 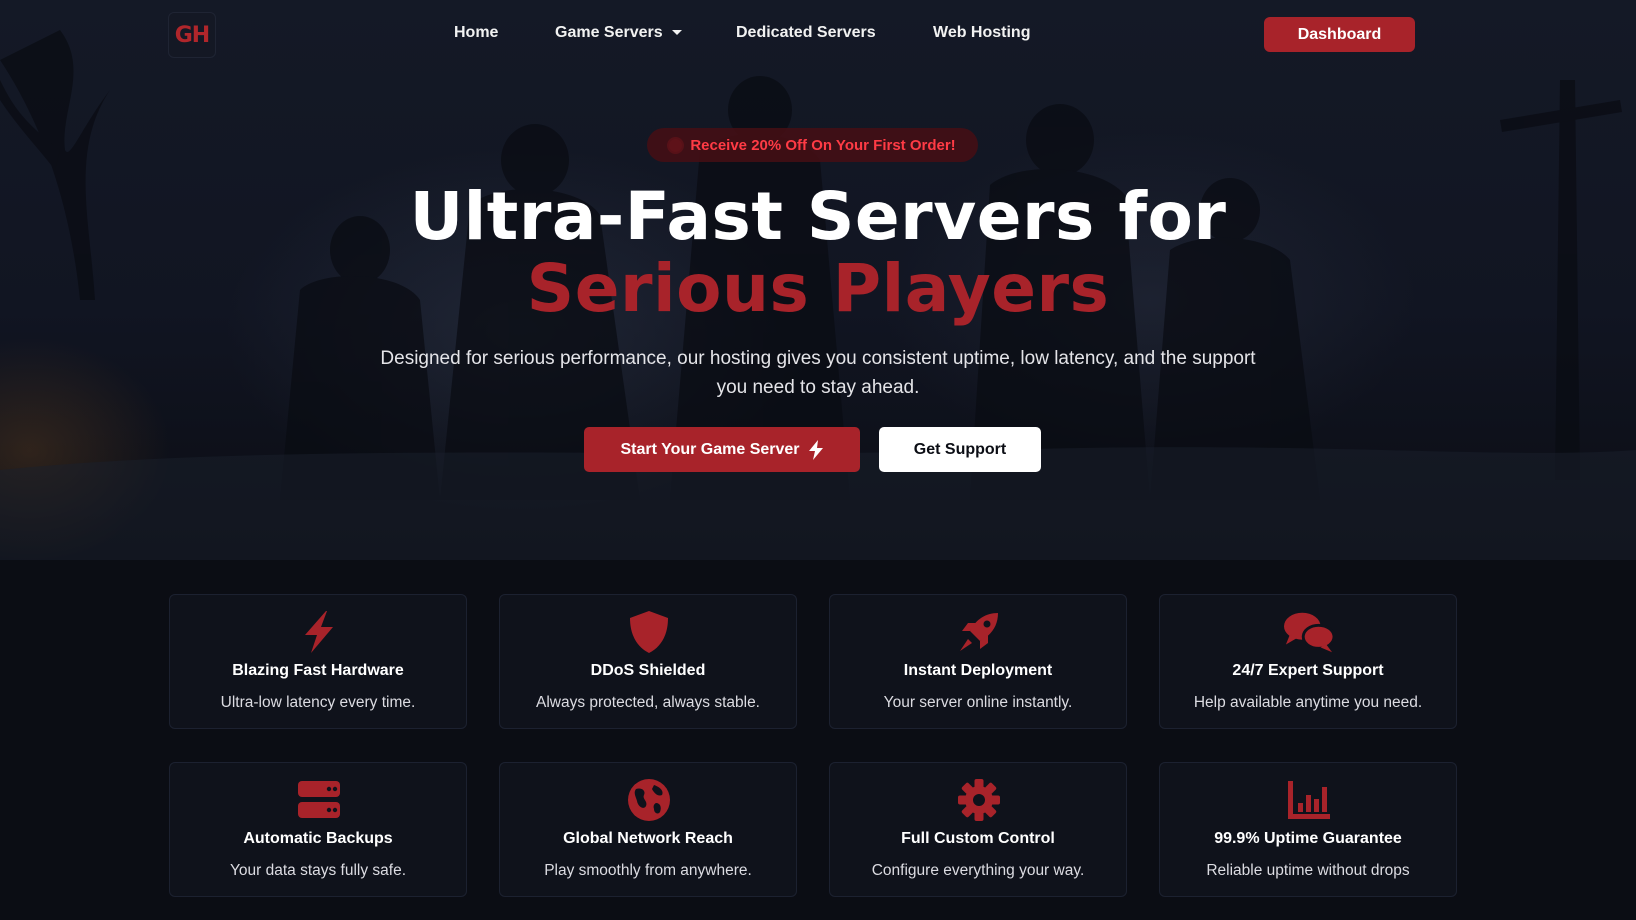 I want to click on get-support-button: Get Support, so click(x=960, y=449).